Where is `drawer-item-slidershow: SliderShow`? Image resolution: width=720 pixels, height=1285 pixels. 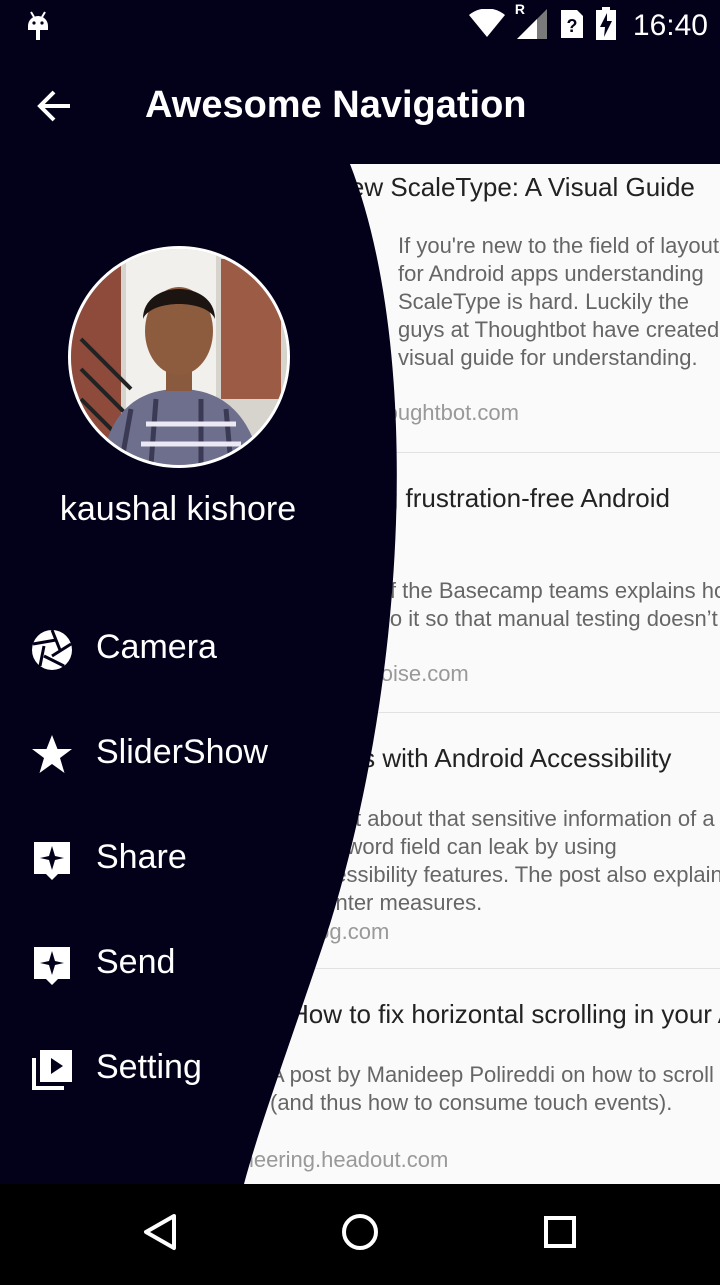 drawer-item-slidershow: SliderShow is located at coordinates (195, 753).